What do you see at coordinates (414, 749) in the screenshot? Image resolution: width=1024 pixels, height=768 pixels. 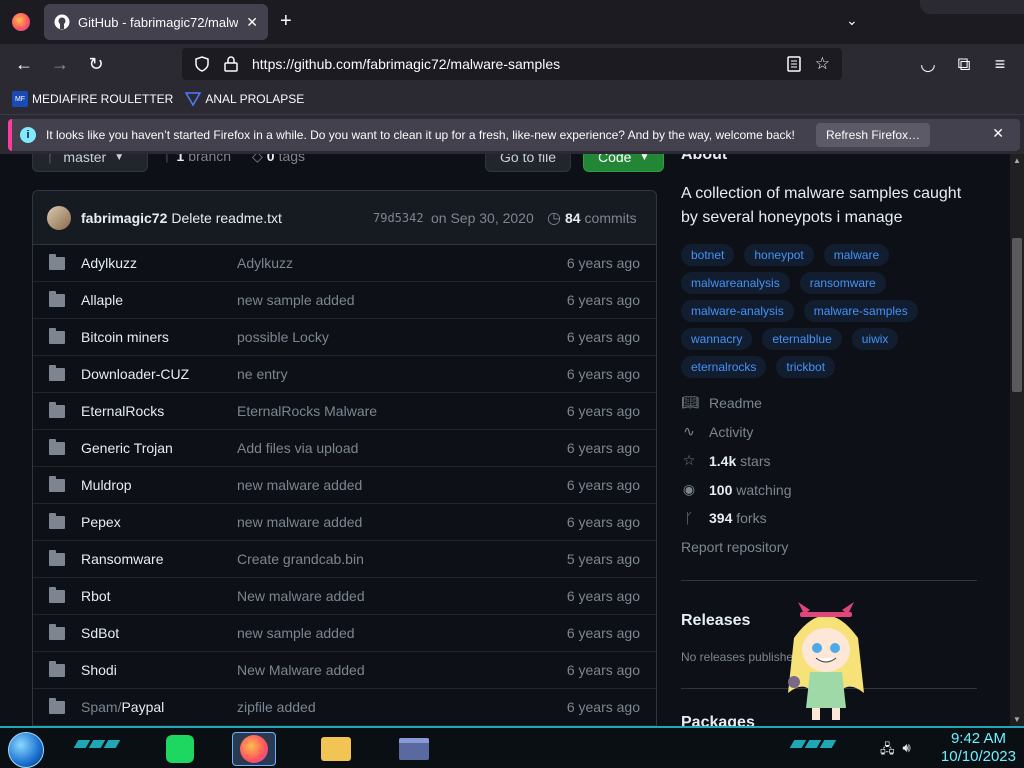 I see `window-app` at bounding box center [414, 749].